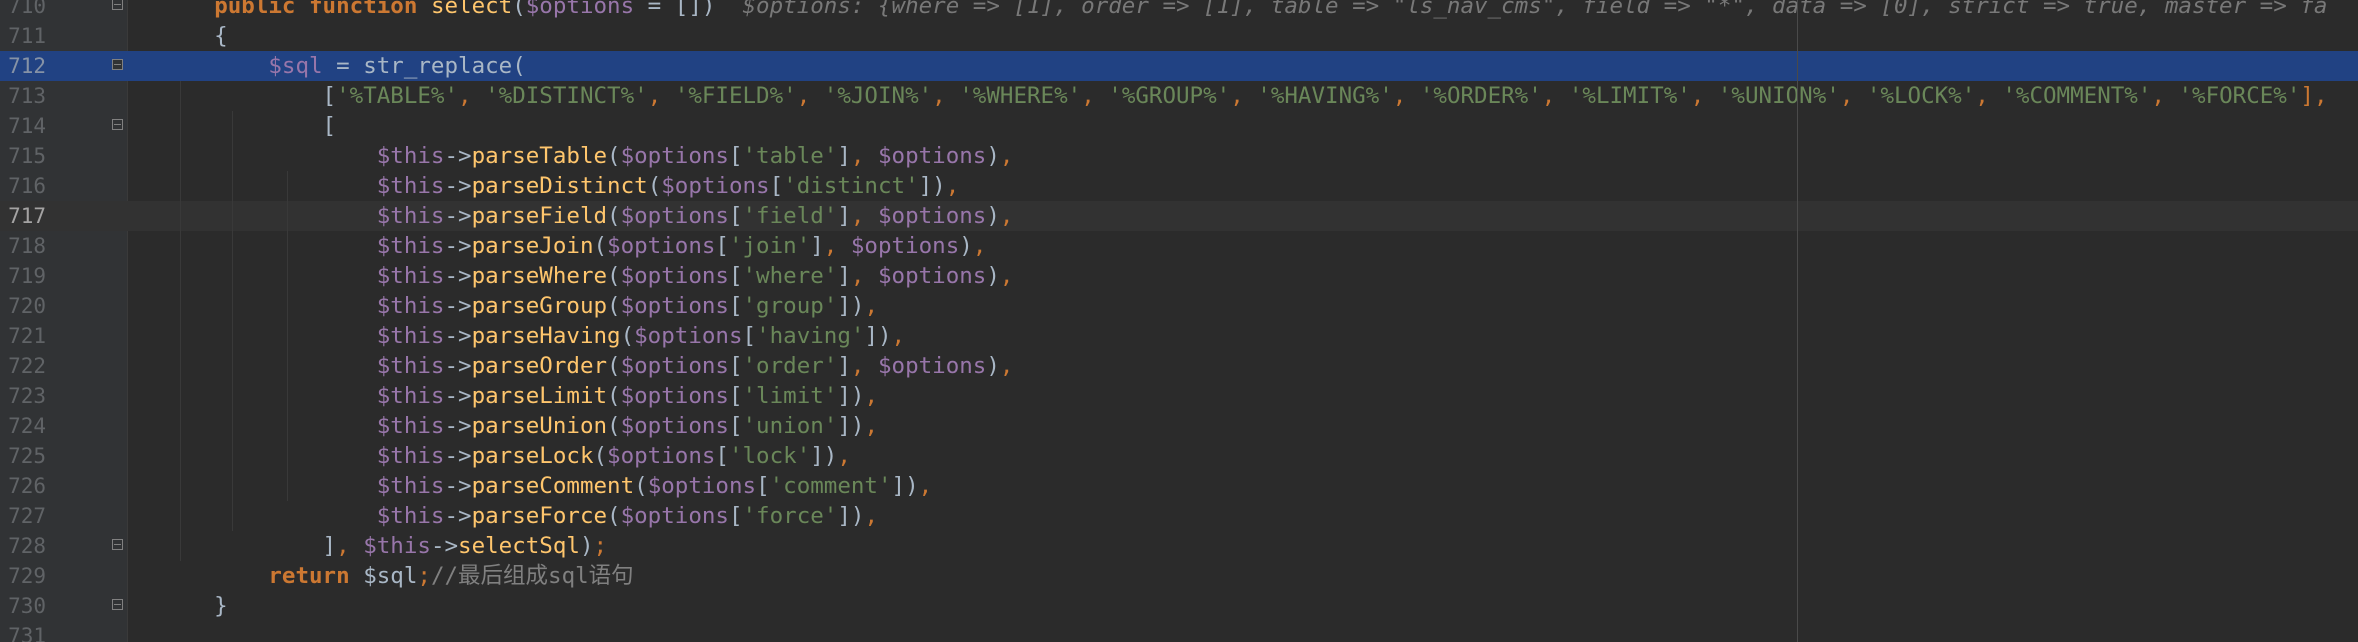 The image size is (2358, 642). I want to click on code-line-730: 730 }, so click(1179, 606).